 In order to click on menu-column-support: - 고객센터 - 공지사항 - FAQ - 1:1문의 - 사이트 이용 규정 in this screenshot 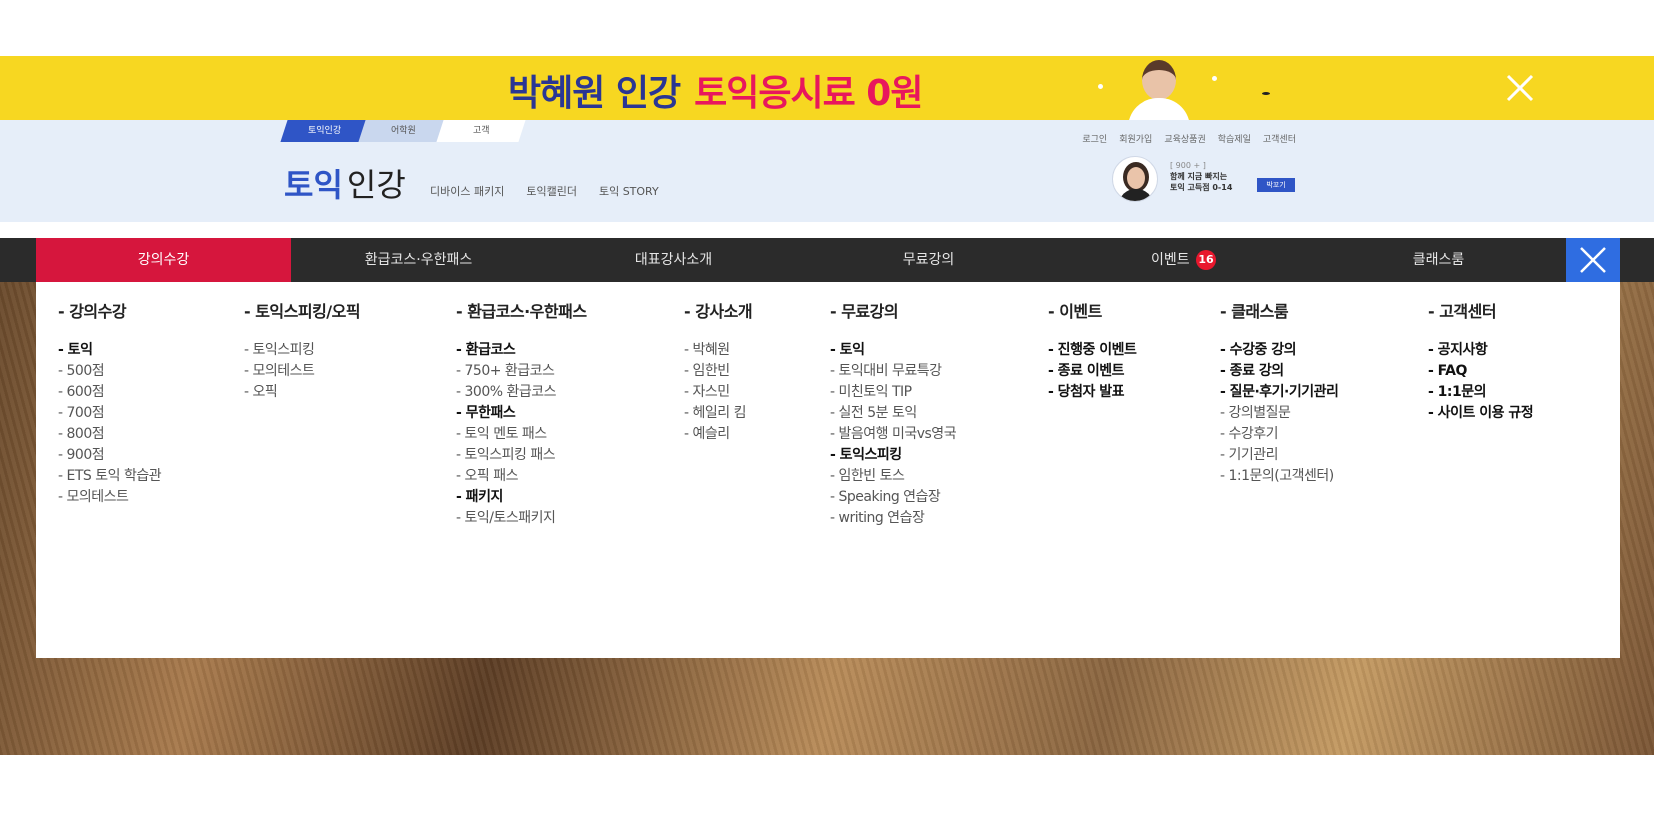, I will do `click(1481, 361)`.